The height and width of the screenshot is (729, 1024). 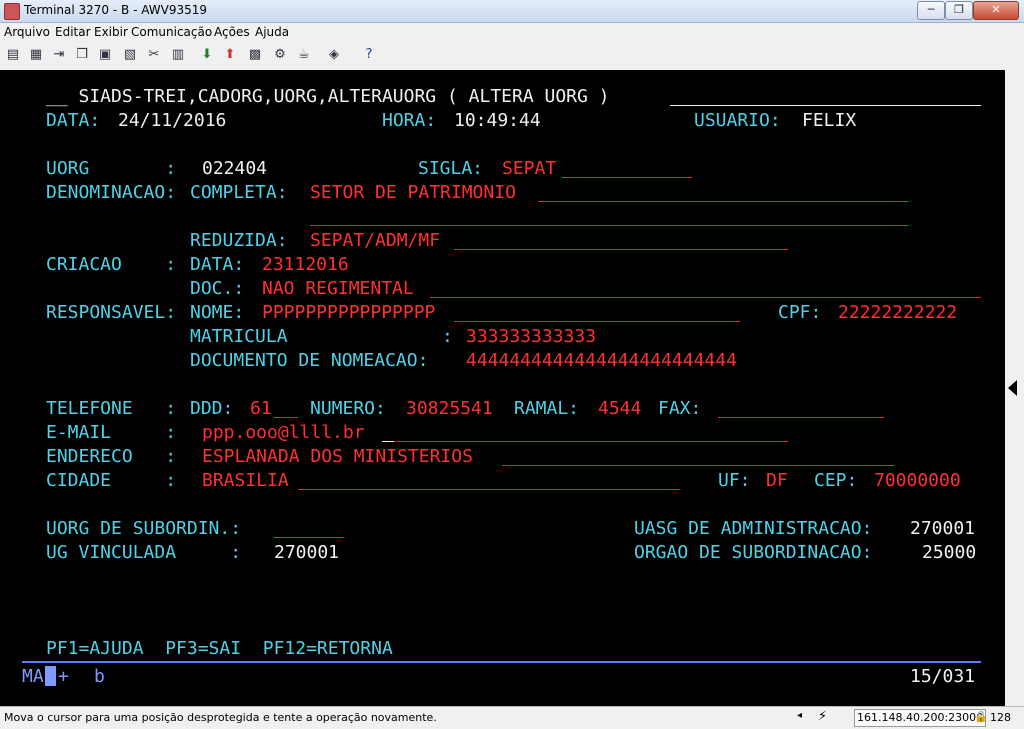 What do you see at coordinates (829, 120) in the screenshot?
I see `usuario-value: FELIX` at bounding box center [829, 120].